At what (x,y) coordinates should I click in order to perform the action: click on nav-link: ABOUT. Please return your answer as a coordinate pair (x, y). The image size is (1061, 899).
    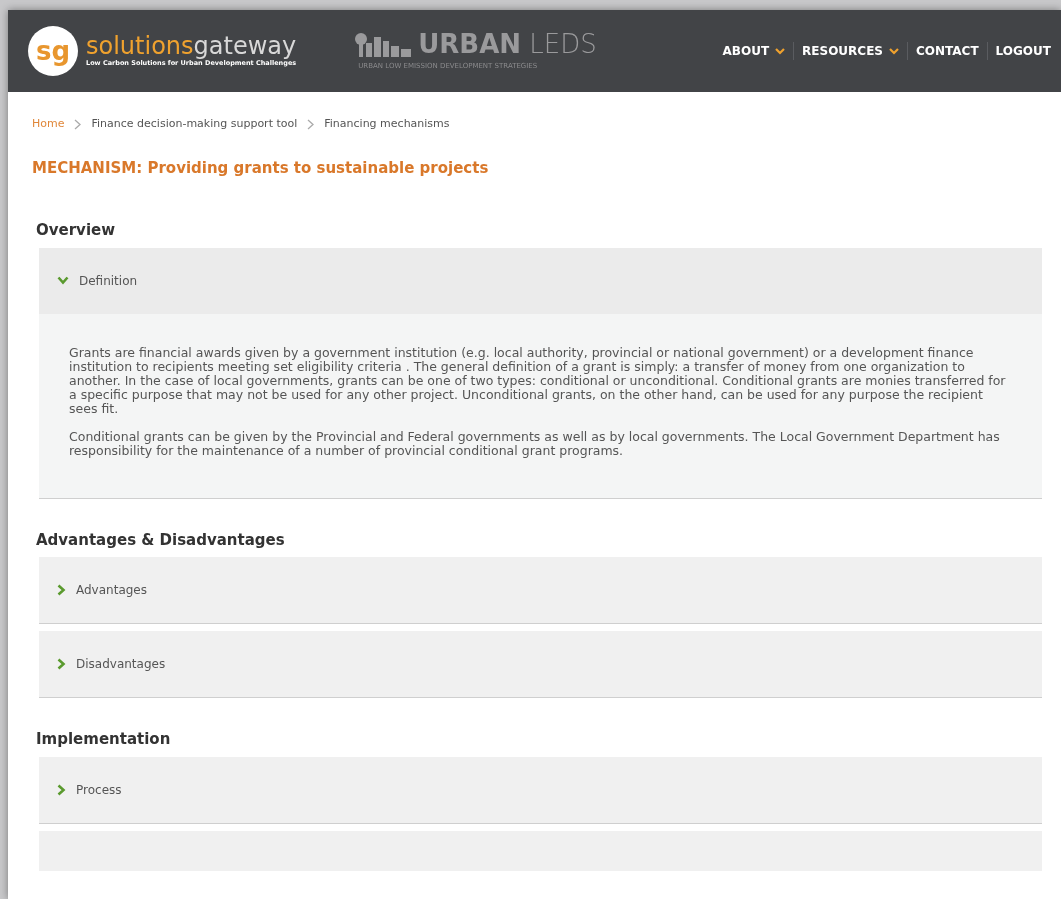
    Looking at the image, I should click on (754, 51).